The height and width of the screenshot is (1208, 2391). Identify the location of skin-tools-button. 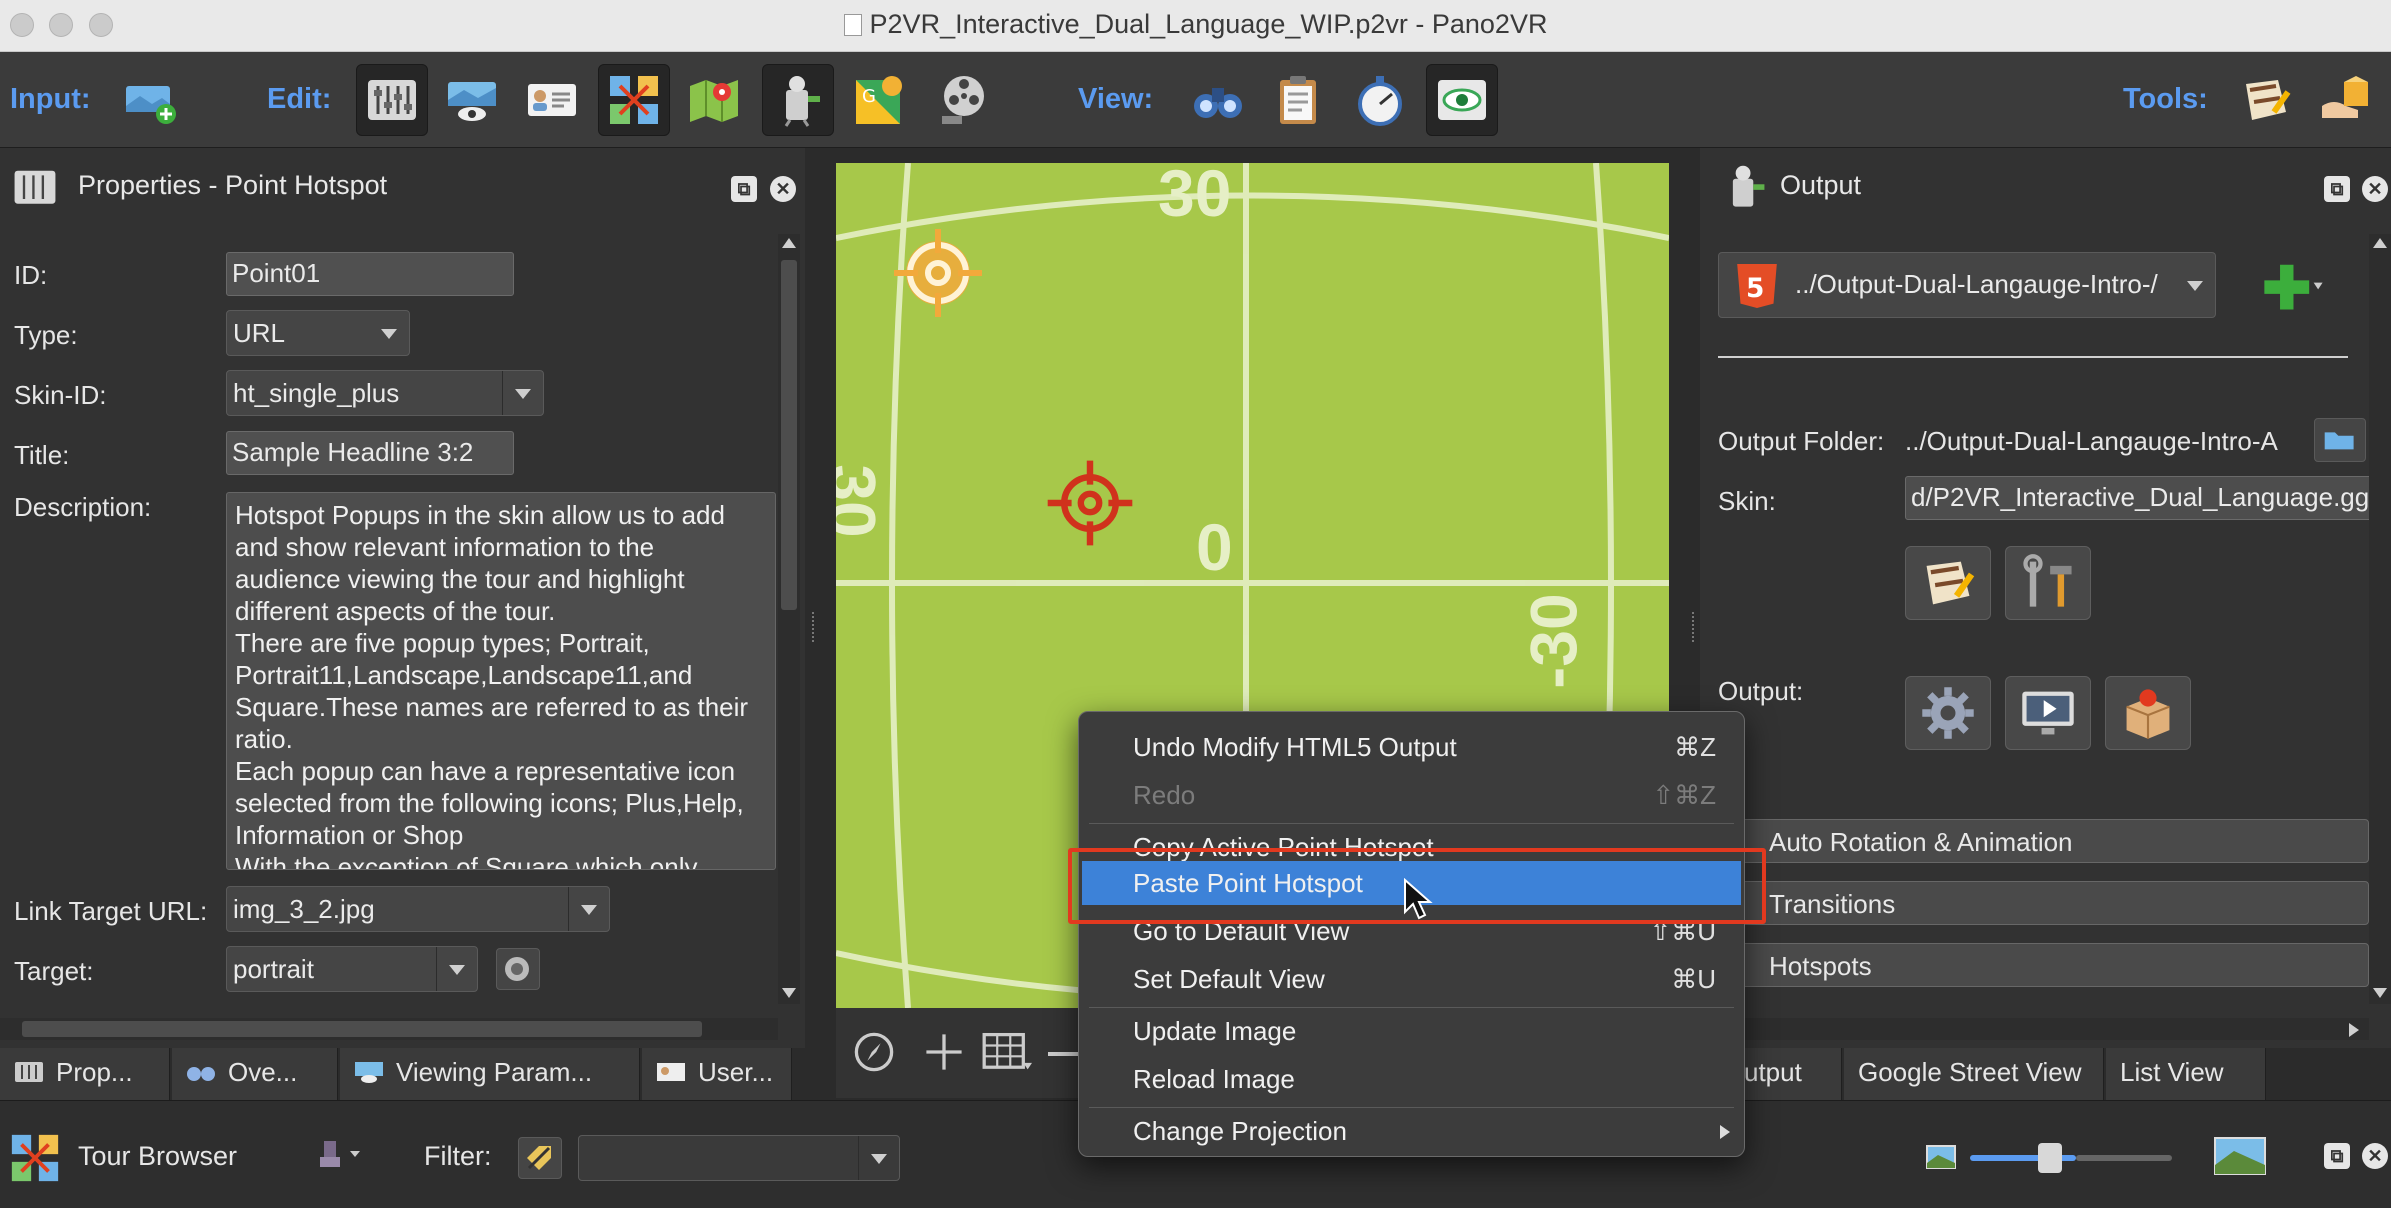
(2048, 583).